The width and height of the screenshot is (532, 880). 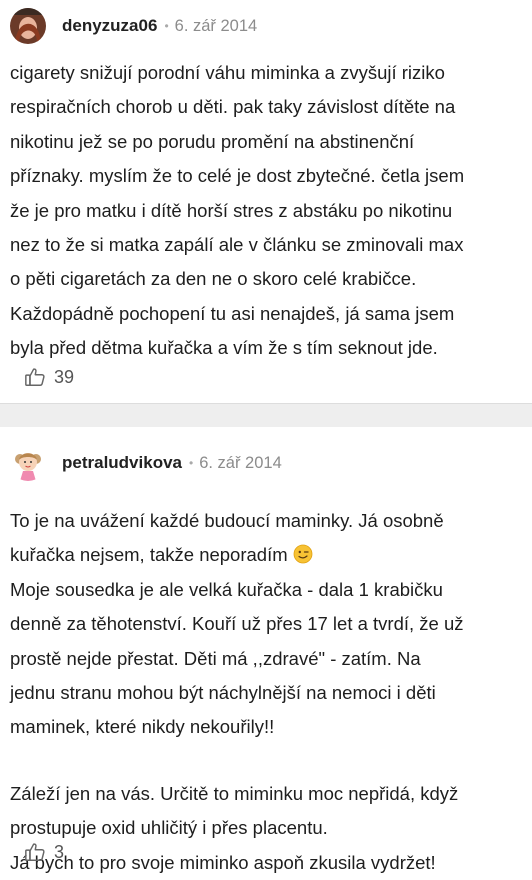 I want to click on comment-header: petraludvikova • 6. zář 2014, so click(x=146, y=463).